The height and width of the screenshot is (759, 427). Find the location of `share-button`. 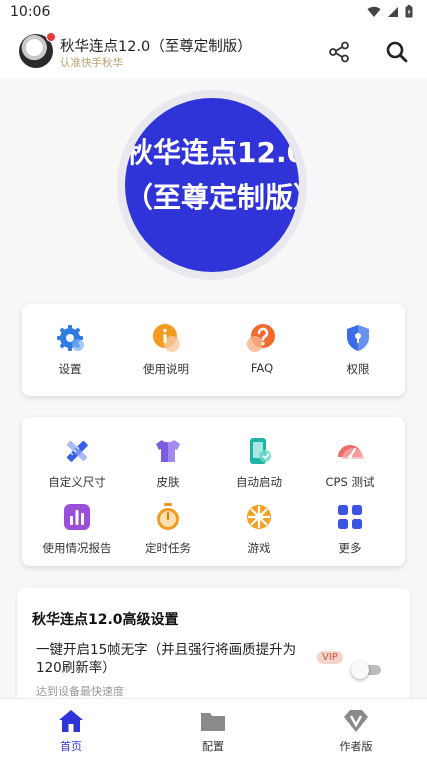

share-button is located at coordinates (339, 52).